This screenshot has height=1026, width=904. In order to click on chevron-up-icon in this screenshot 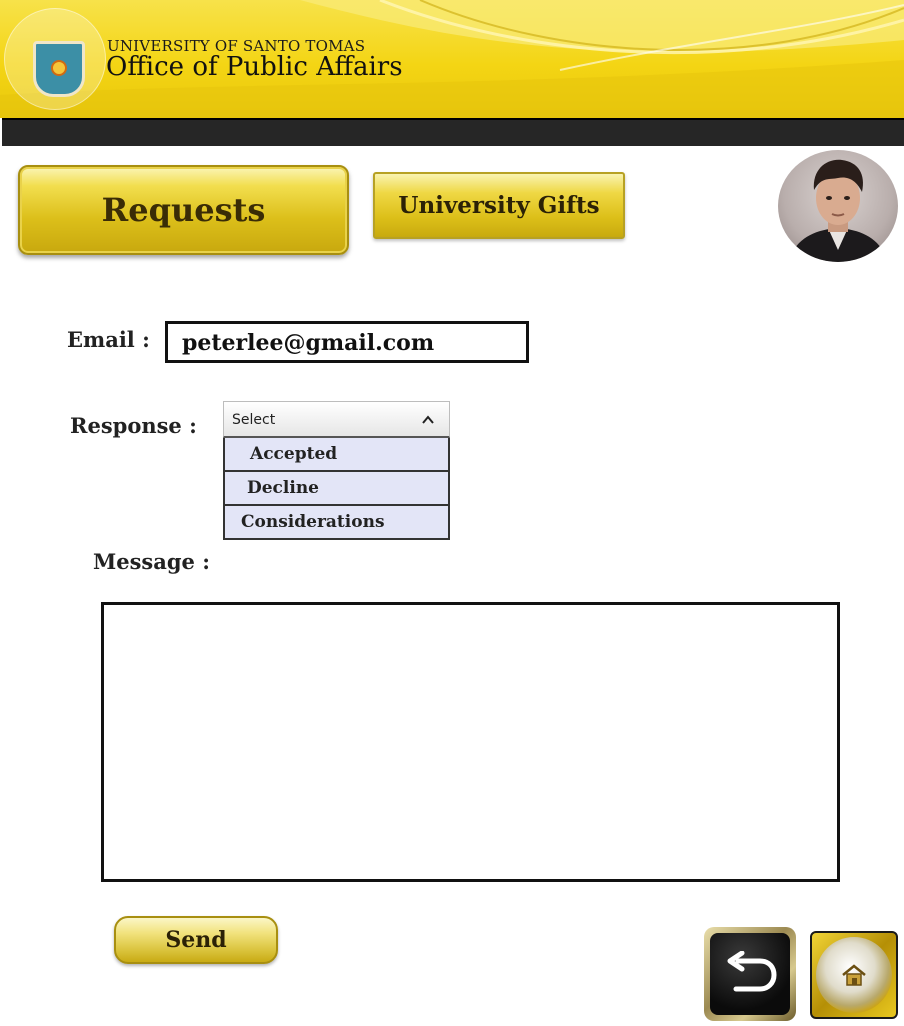, I will do `click(428, 419)`.